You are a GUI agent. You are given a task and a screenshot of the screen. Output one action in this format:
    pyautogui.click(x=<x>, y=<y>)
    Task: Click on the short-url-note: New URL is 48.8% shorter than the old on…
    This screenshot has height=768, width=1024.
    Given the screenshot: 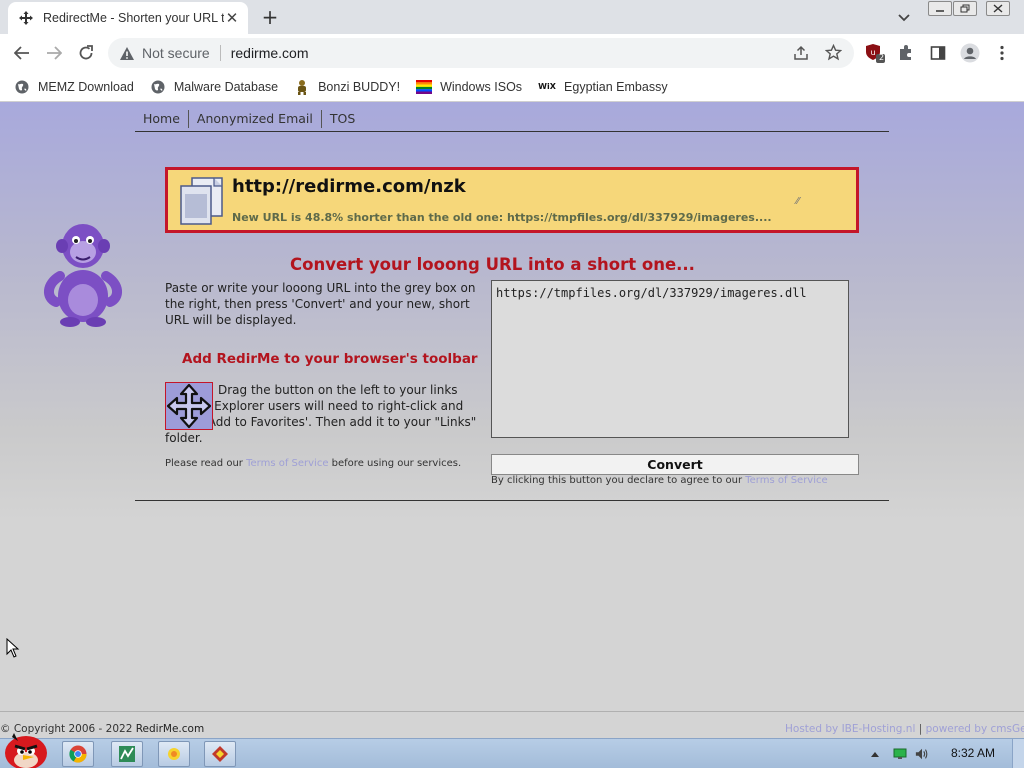 What is the action you would take?
    pyautogui.click(x=502, y=217)
    